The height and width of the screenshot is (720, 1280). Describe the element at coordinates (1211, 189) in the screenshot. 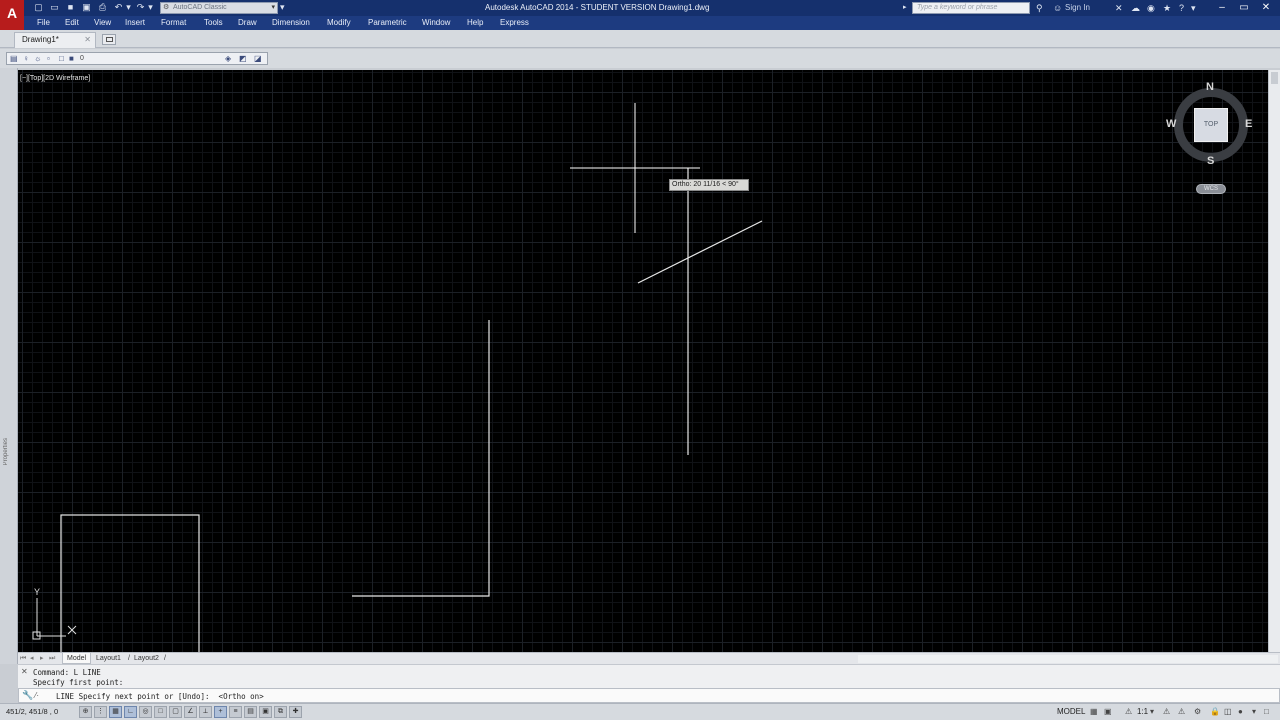

I see `wcs-menu-button: WCS` at that location.